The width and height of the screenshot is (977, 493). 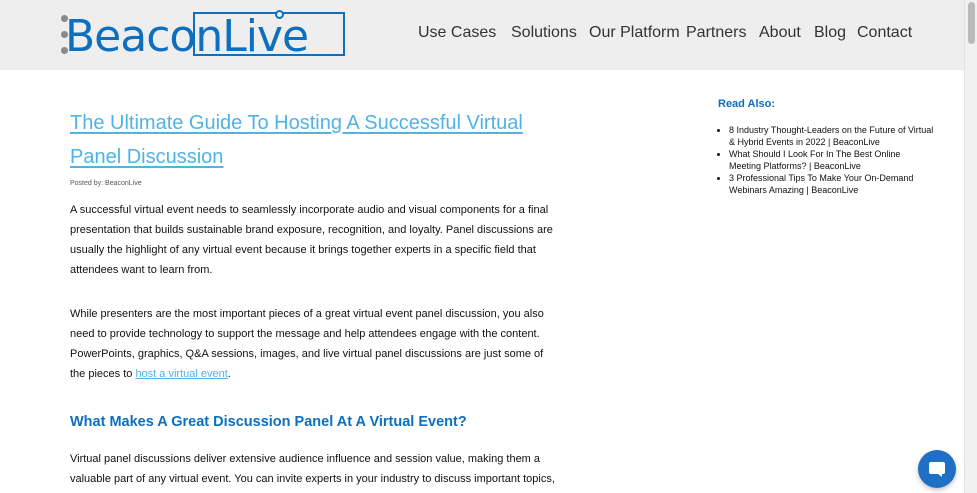 What do you see at coordinates (106, 183) in the screenshot?
I see `posted-by: Posted by: BeaconLive` at bounding box center [106, 183].